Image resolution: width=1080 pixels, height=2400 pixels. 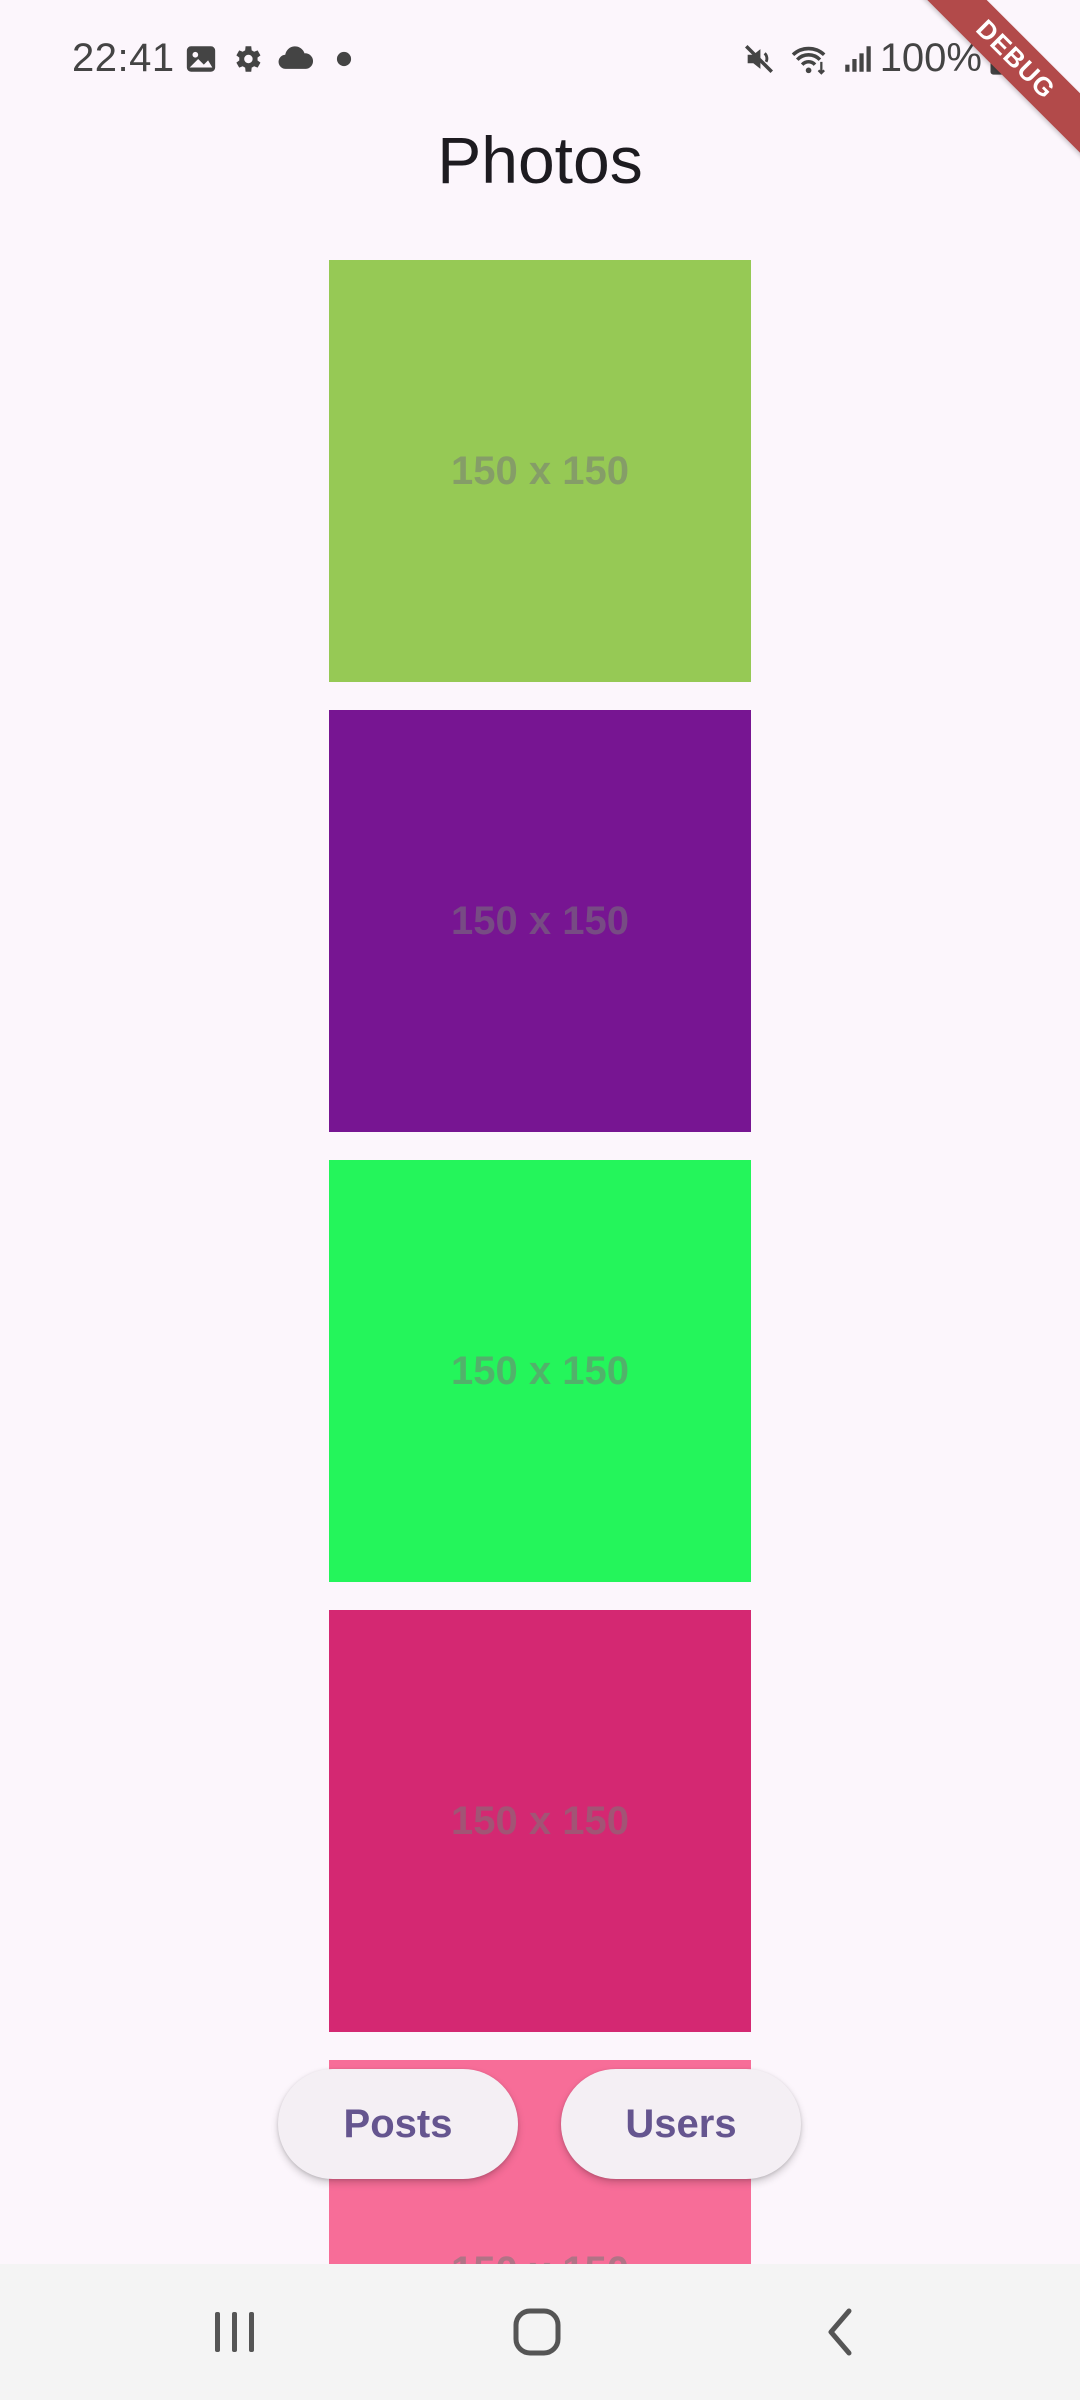 What do you see at coordinates (123, 58) in the screenshot?
I see `status-time: 22:41` at bounding box center [123, 58].